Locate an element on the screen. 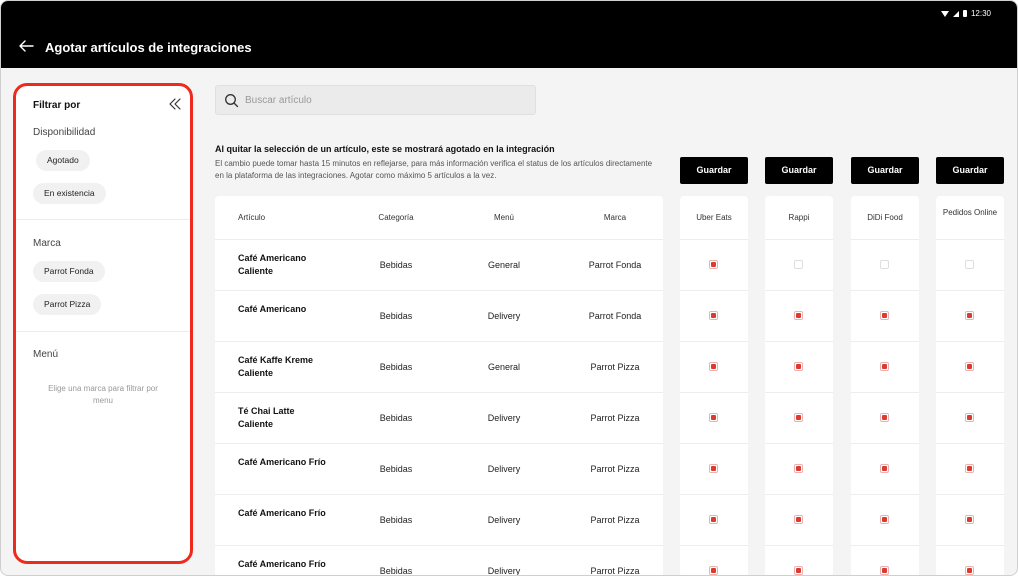 This screenshot has height=576, width=1018. article-name: Café Americano is located at coordinates (272, 308).